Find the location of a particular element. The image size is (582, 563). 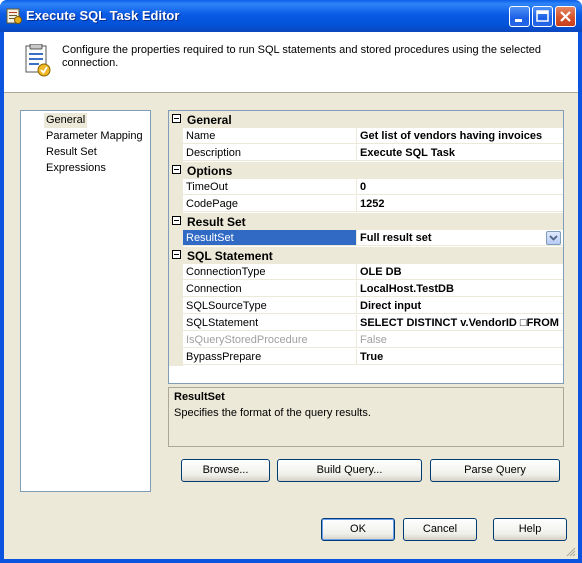

property-row-connectiontype: ConnectionType OLE DB is located at coordinates (366, 272).